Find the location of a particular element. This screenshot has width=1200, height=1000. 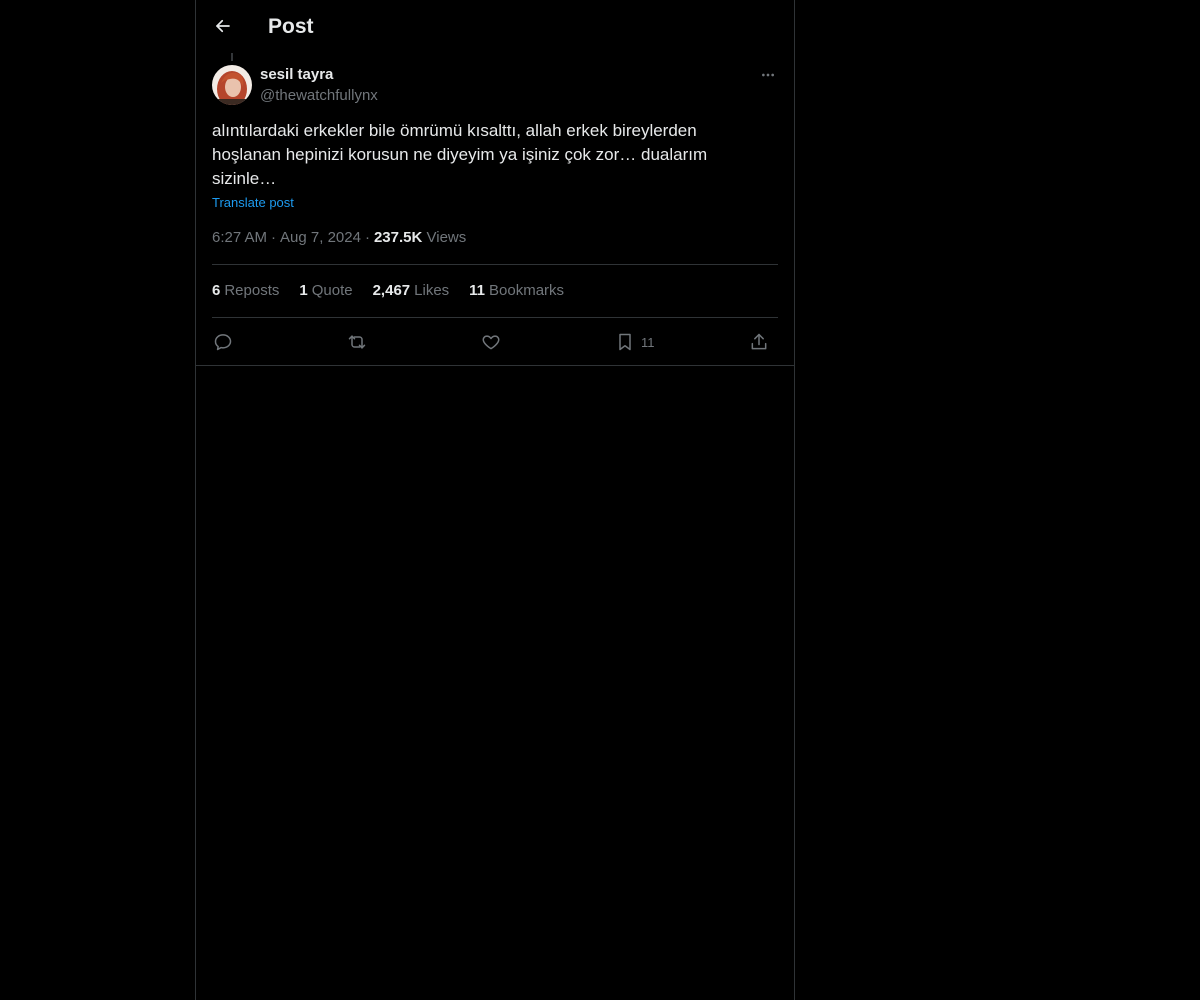

page-header: Post is located at coordinates (495, 26).